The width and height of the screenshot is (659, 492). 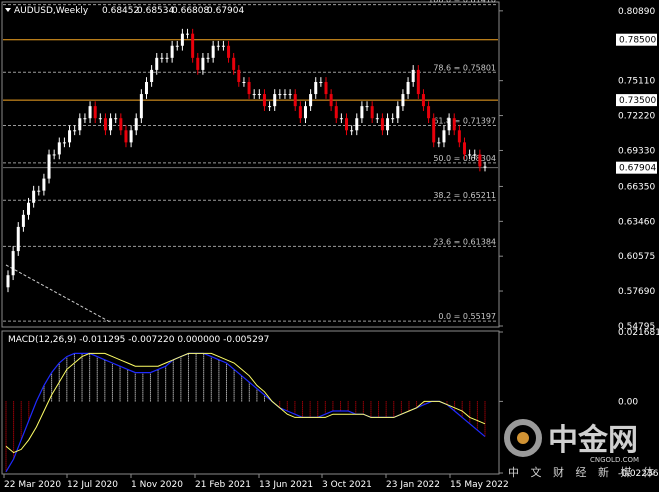 I want to click on symbol-label: AUDUSD,Weekly, so click(x=51, y=11).